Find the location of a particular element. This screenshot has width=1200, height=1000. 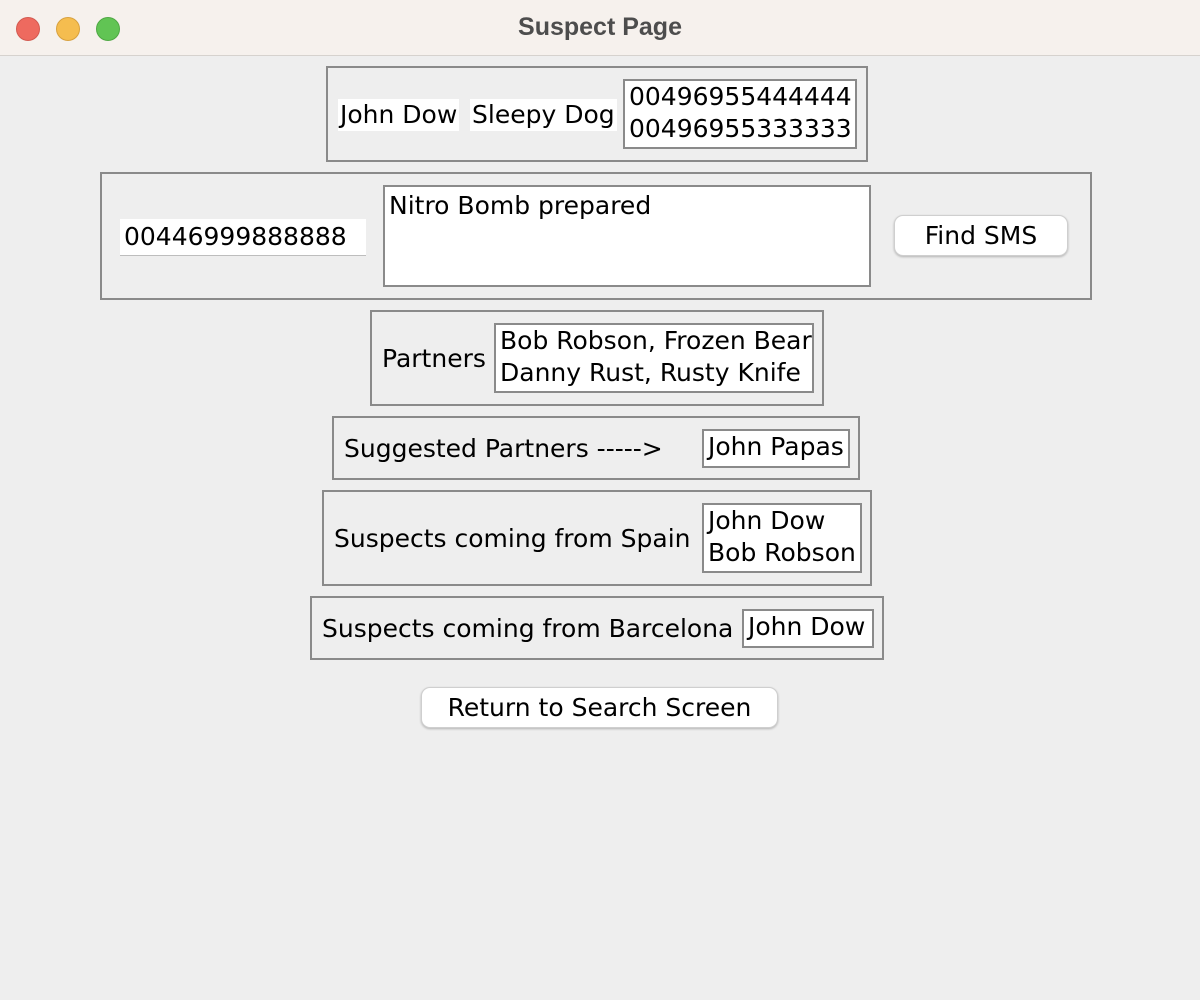

suspect-phone-item: 00496955333333 is located at coordinates (740, 128).